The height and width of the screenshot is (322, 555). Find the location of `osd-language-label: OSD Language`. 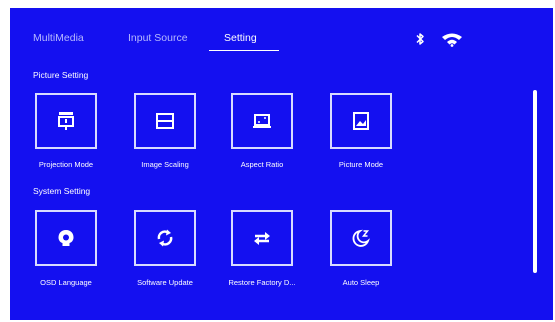

osd-language-label: OSD Language is located at coordinates (66, 282).